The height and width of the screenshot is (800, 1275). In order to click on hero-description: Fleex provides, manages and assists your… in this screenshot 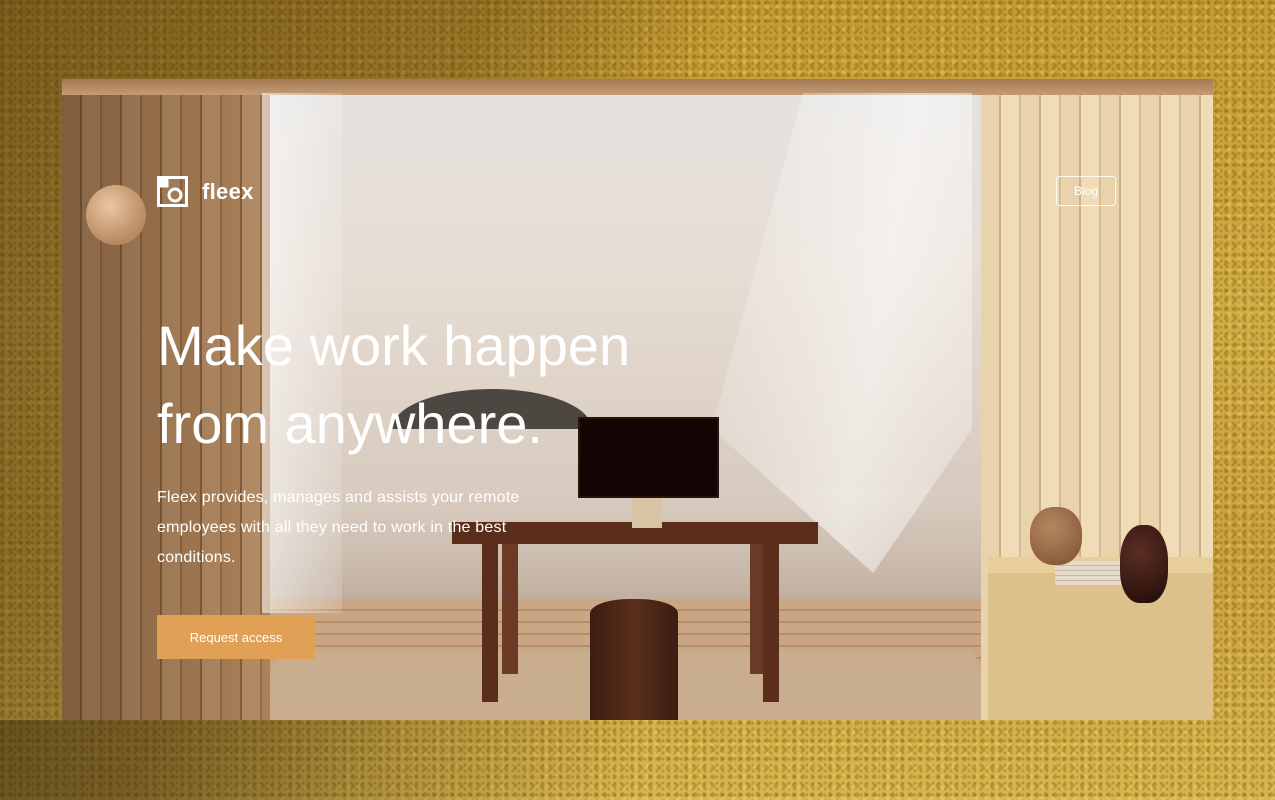, I will do `click(338, 527)`.